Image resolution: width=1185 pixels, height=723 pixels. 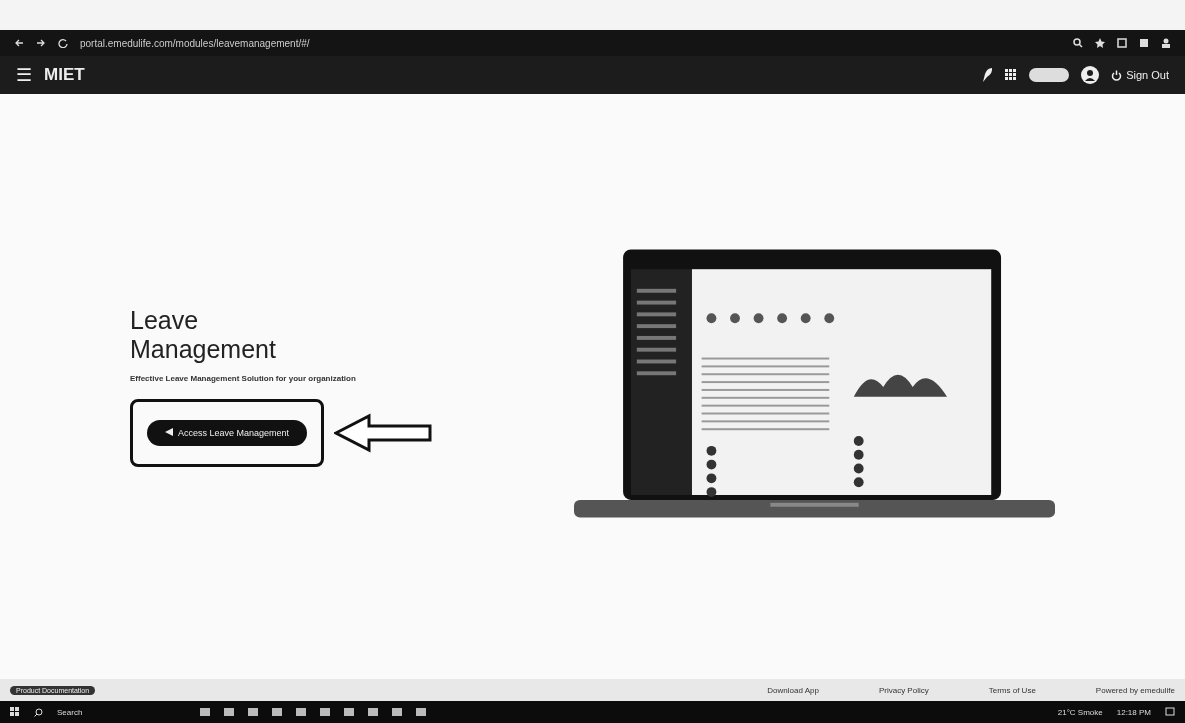 What do you see at coordinates (1117, 75) in the screenshot?
I see `power-icon` at bounding box center [1117, 75].